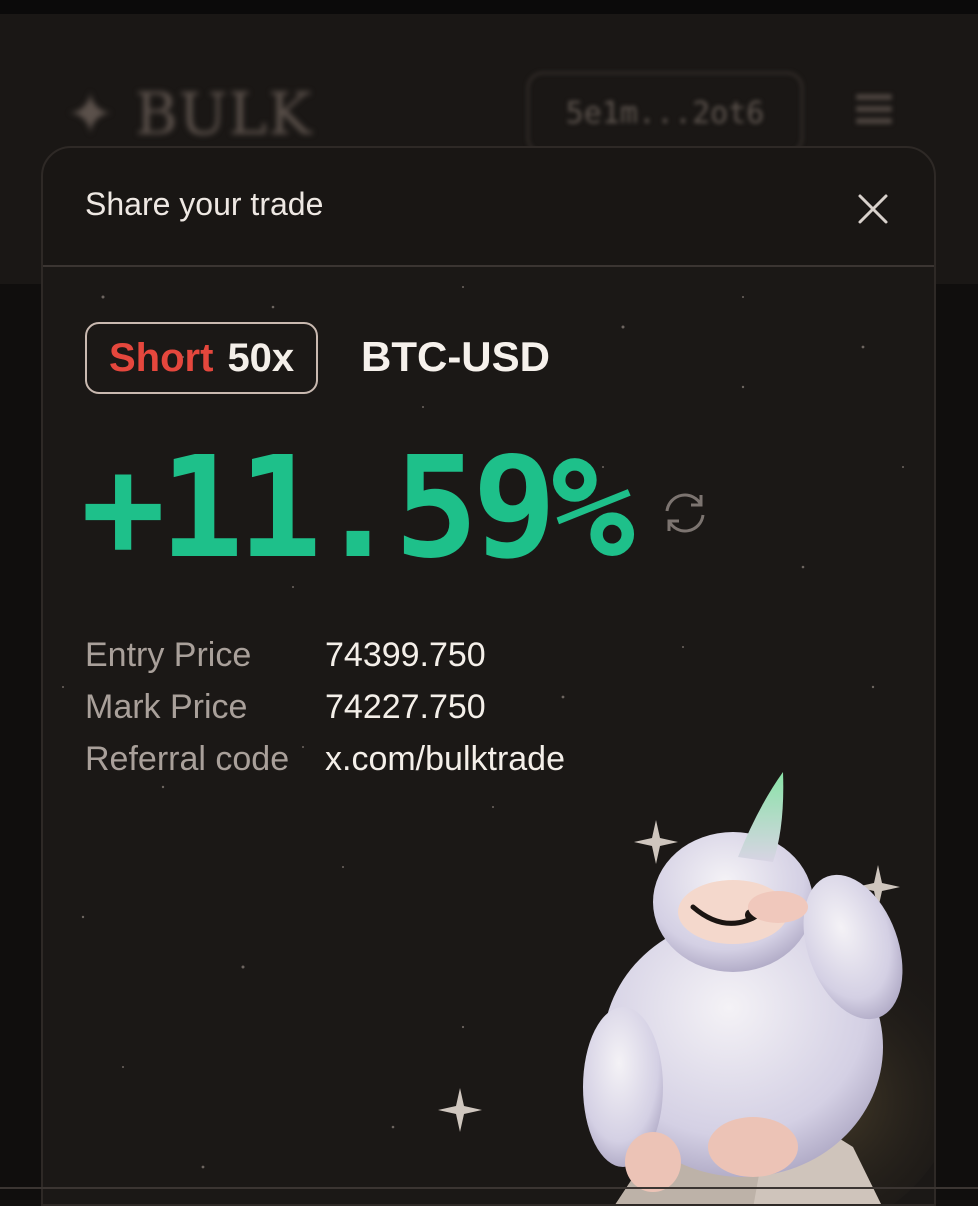  What do you see at coordinates (204, 204) in the screenshot?
I see `modal-title: Share your trade` at bounding box center [204, 204].